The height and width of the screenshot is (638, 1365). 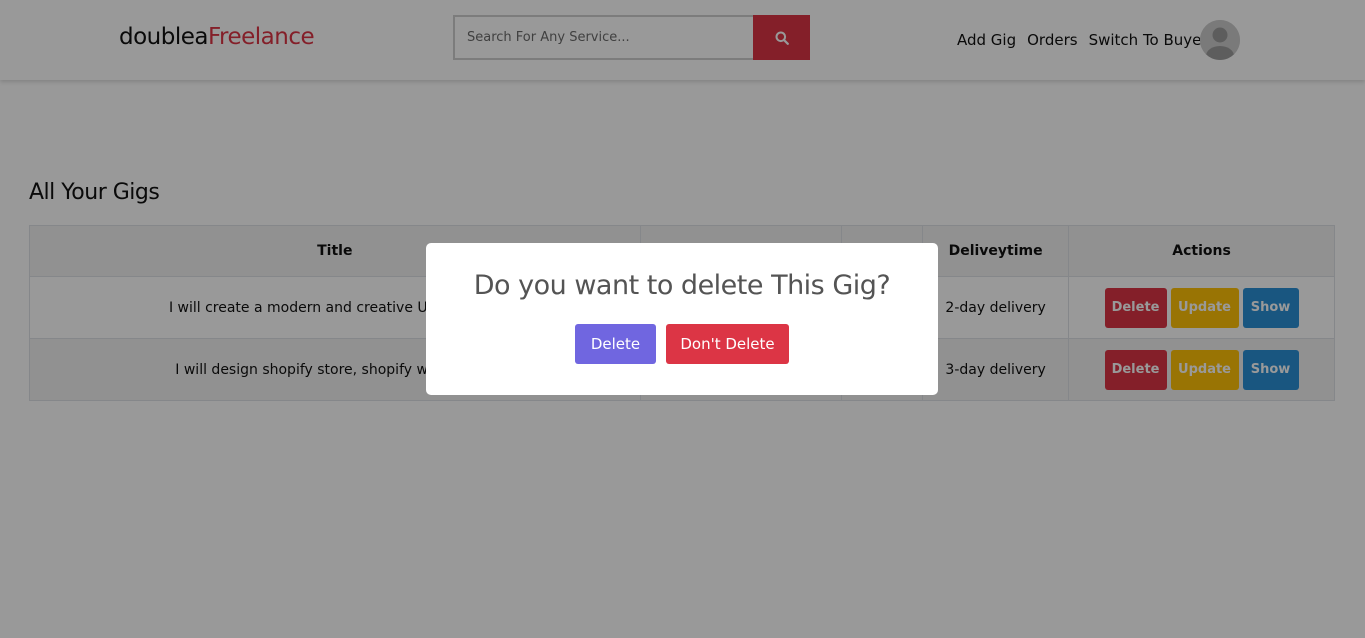 I want to click on cancel-delete-button: Don't Delete, so click(x=727, y=344).